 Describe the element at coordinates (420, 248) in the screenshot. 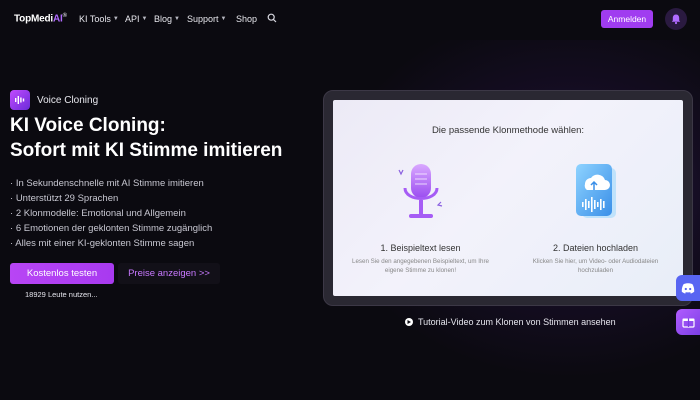

I see `method-label: 1. Beispieltext lesen` at that location.